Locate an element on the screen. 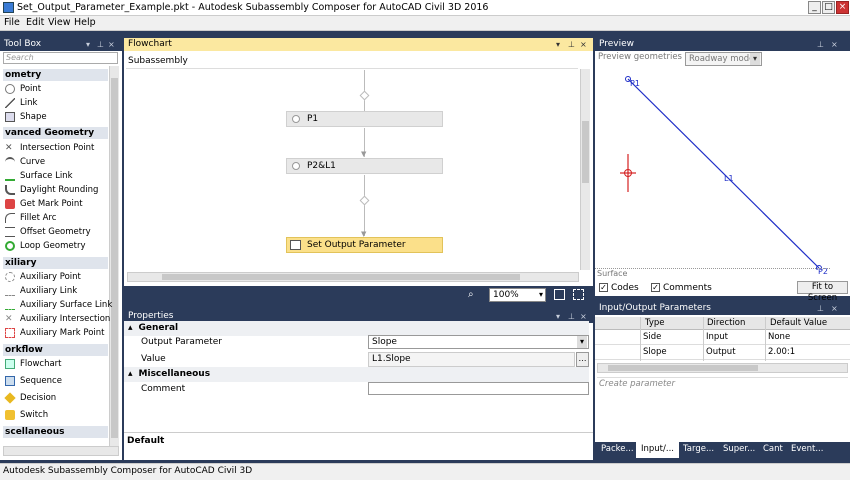 The image size is (850, 480). switch-icon is located at coordinates (10, 414).